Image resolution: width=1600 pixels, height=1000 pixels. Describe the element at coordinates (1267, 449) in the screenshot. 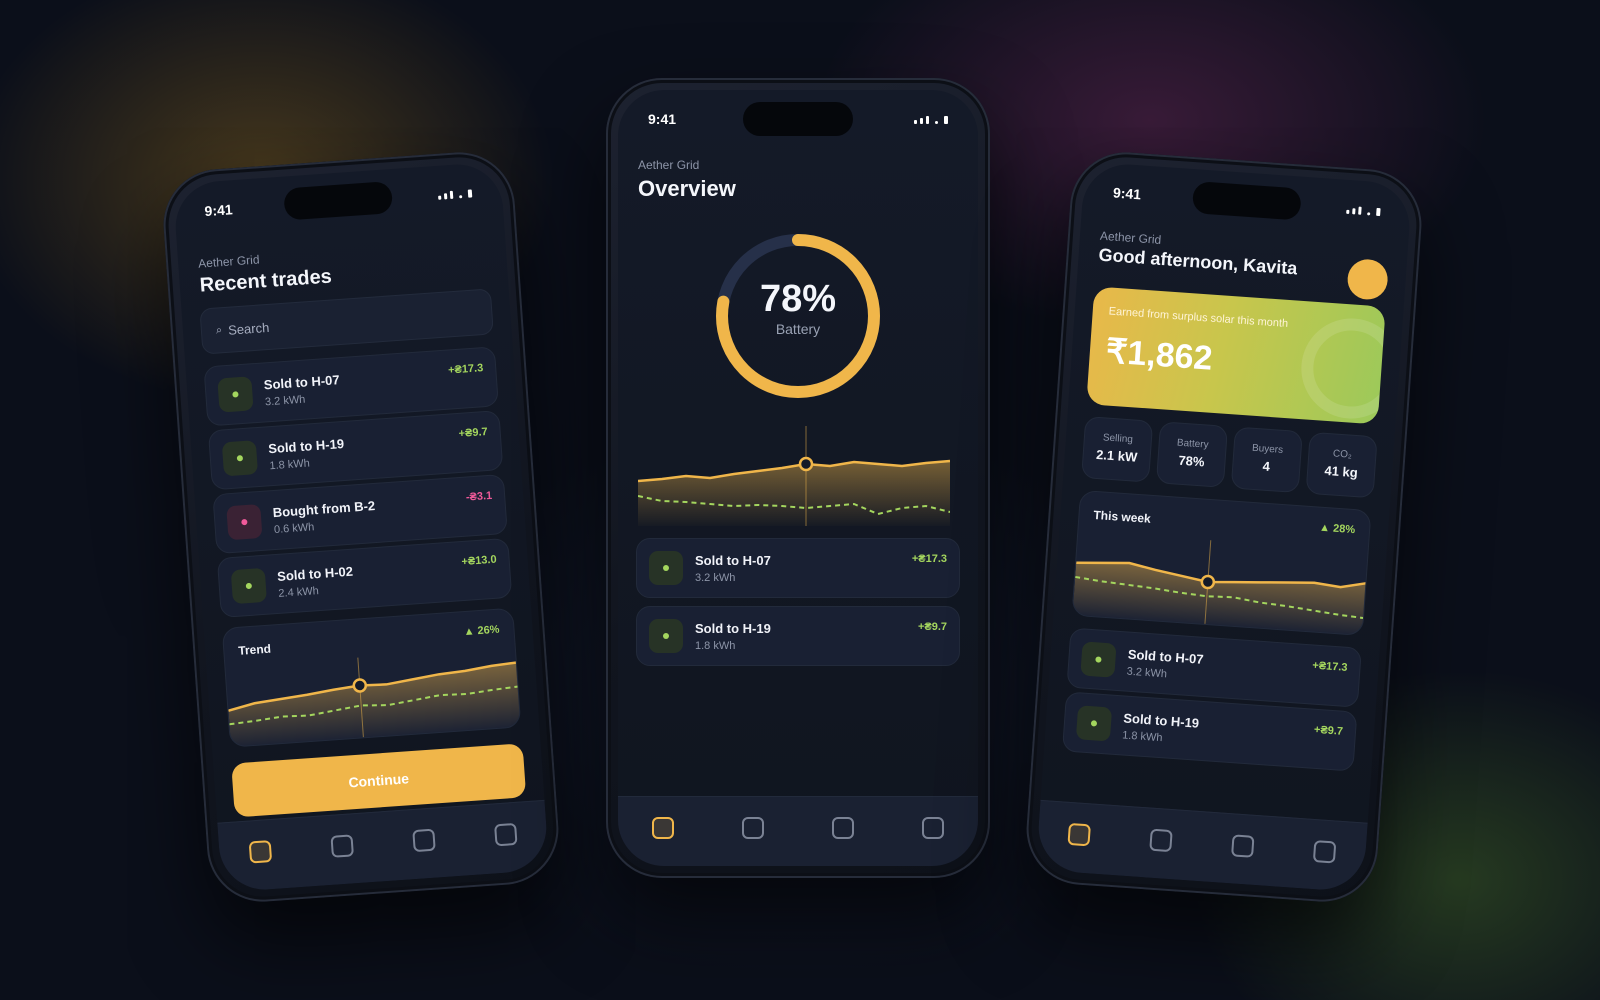

I see `stat-label: Buyers` at that location.